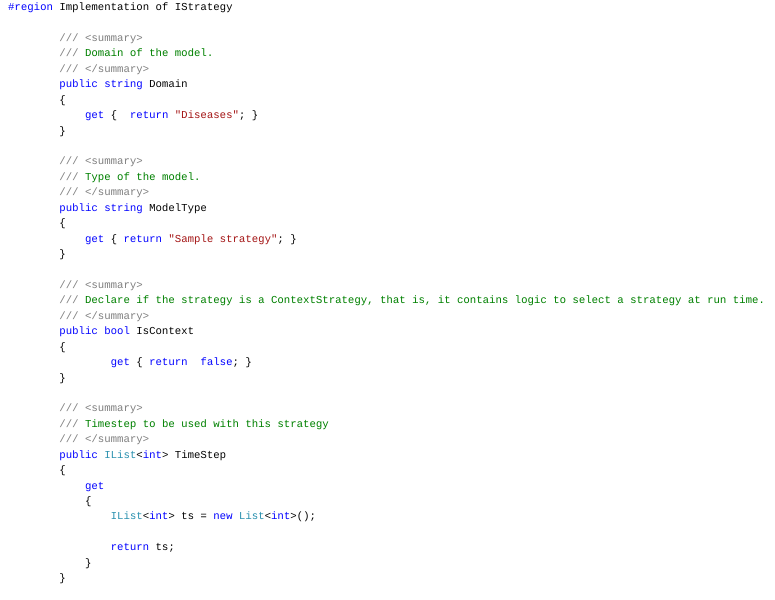  I want to click on code-line: public string Domain, so click(123, 86).